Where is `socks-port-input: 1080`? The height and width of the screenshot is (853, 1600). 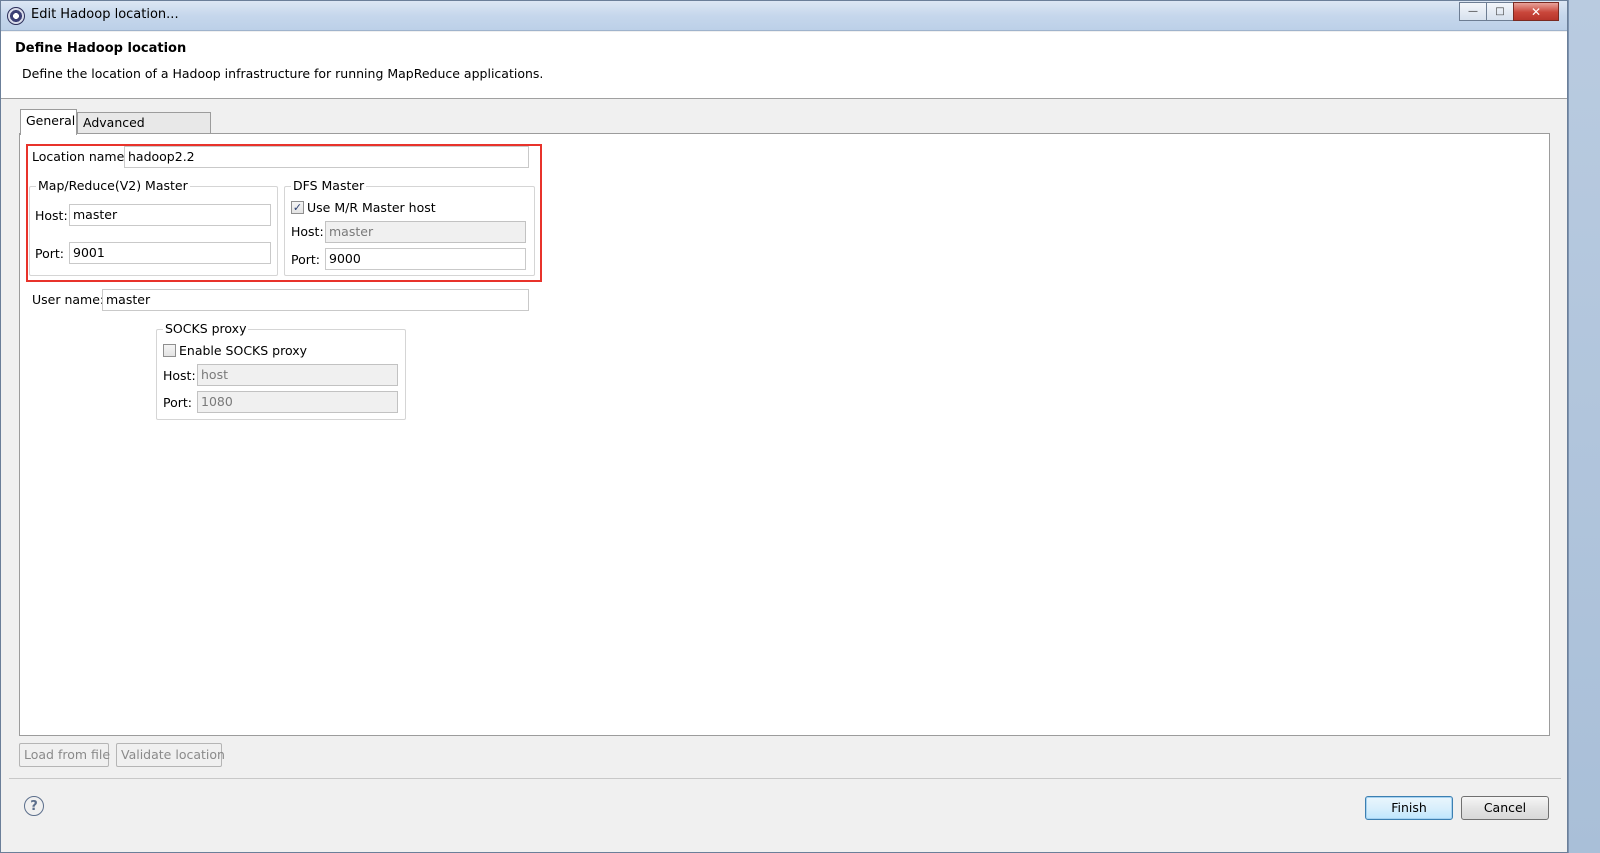 socks-port-input: 1080 is located at coordinates (297, 402).